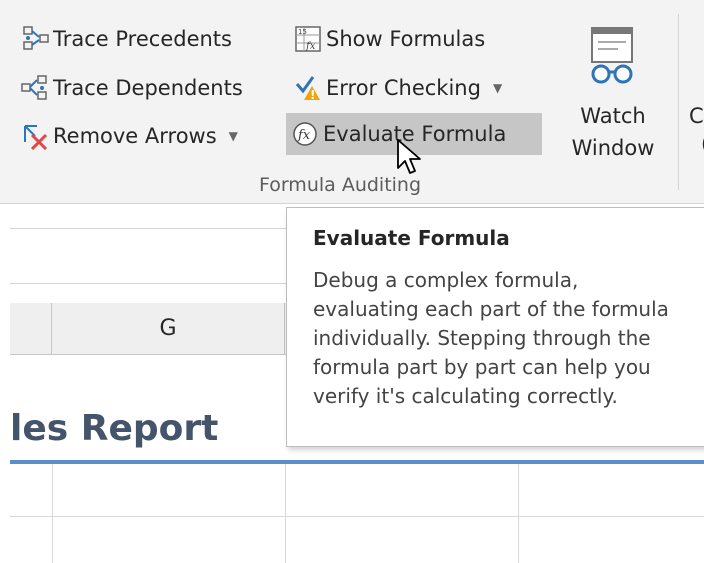  Describe the element at coordinates (446, 280) in the screenshot. I see `tooltip-line: Debug a complex formula,` at that location.